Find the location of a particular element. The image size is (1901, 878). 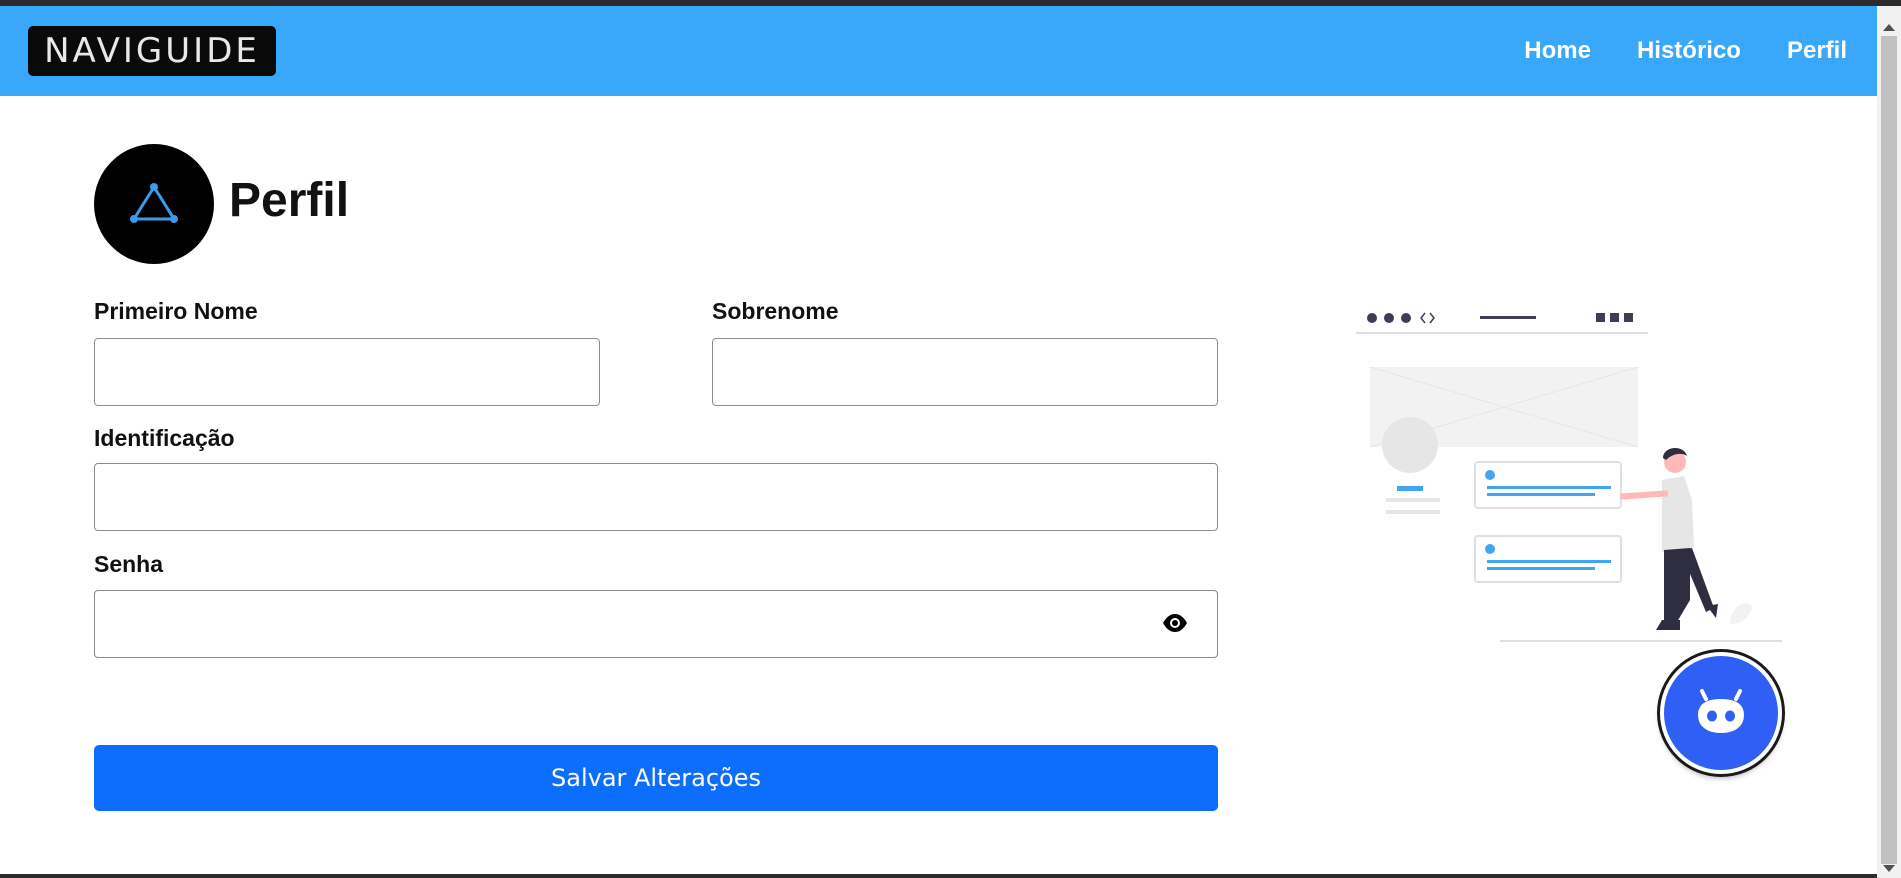

browser-bottom-strip is located at coordinates (938, 876).